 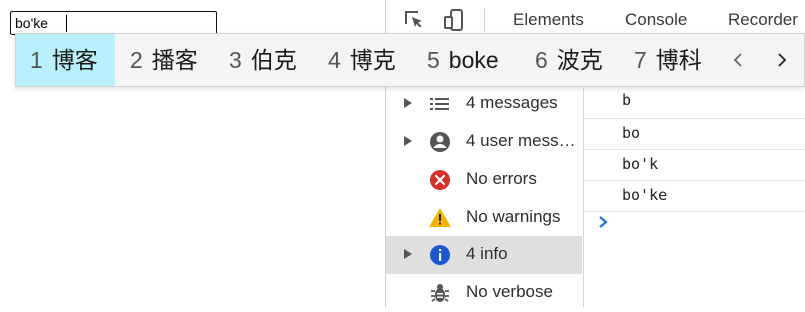 What do you see at coordinates (541, 60) in the screenshot?
I see `candidate-number: 6` at bounding box center [541, 60].